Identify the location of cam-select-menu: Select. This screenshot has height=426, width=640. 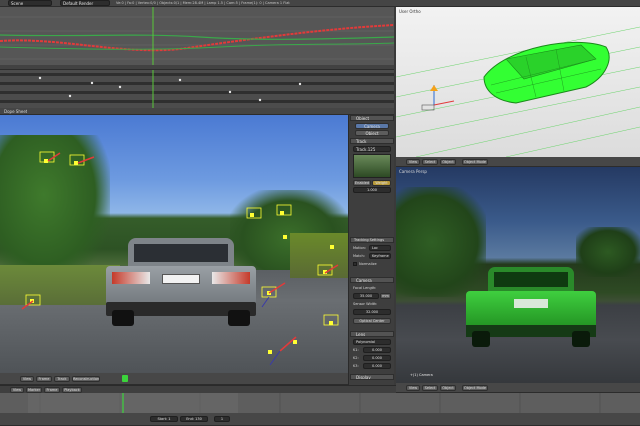
(430, 388).